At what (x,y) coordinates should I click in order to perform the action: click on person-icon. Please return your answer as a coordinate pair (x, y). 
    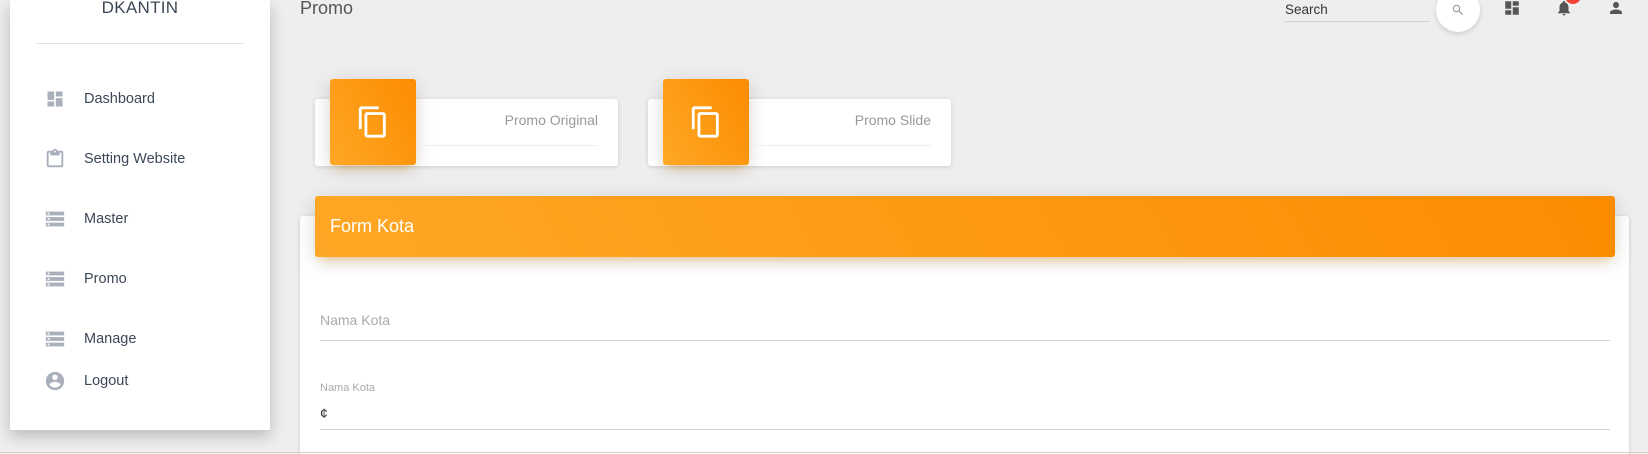
    Looking at the image, I should click on (1616, 8).